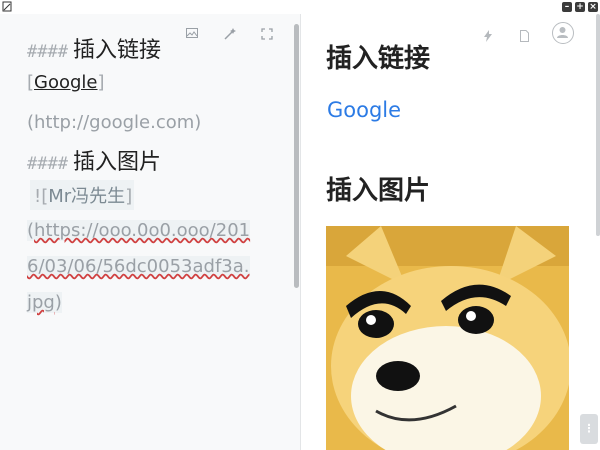  What do you see at coordinates (192, 33) in the screenshot?
I see `image-icon` at bounding box center [192, 33].